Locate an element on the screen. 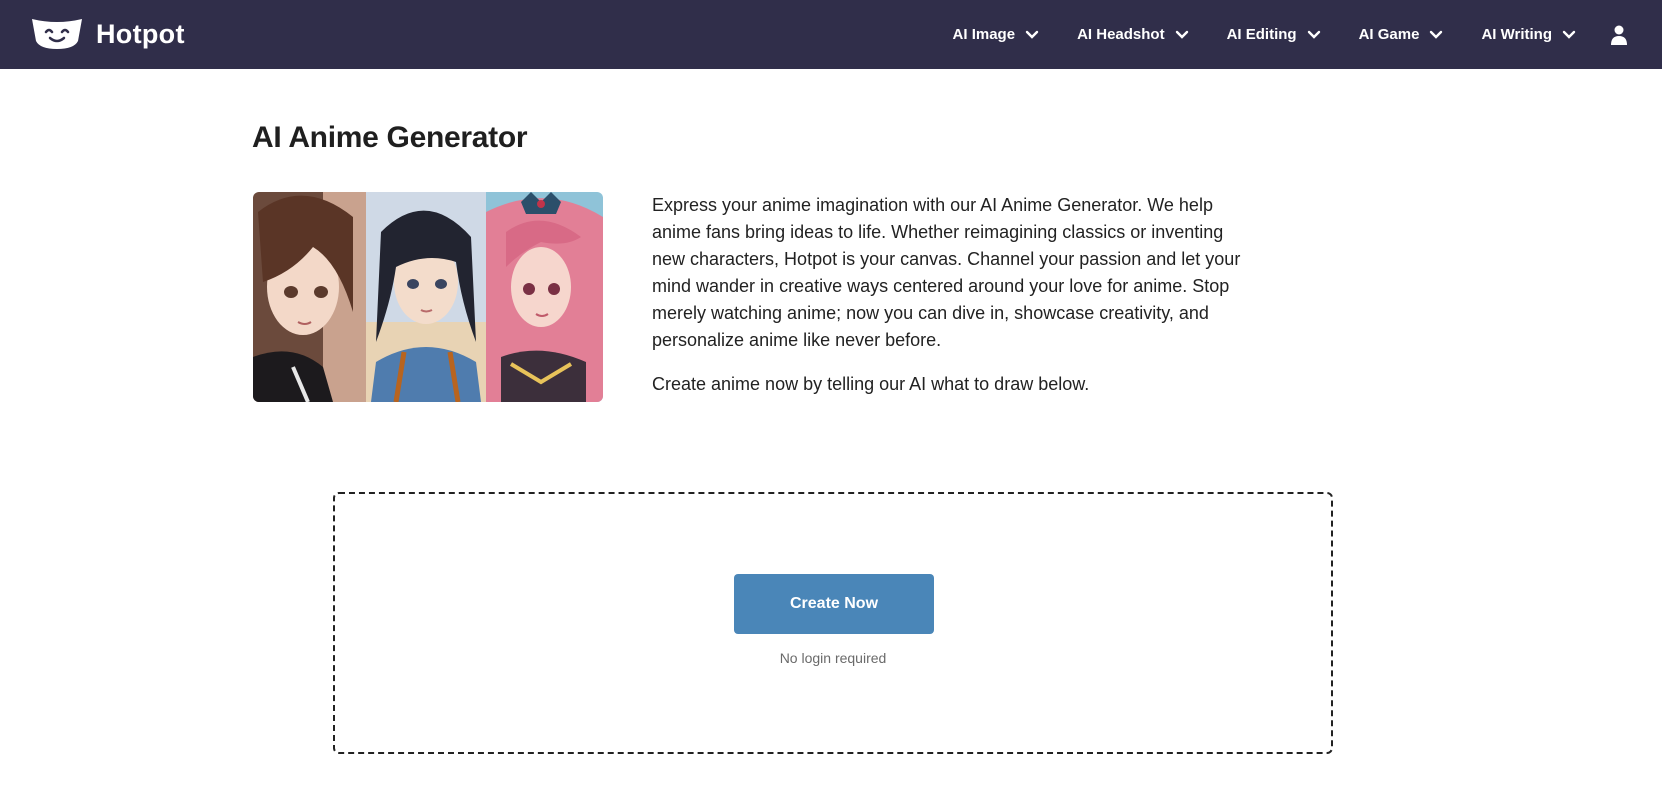 This screenshot has width=1662, height=809. anime-sample-image is located at coordinates (428, 297).